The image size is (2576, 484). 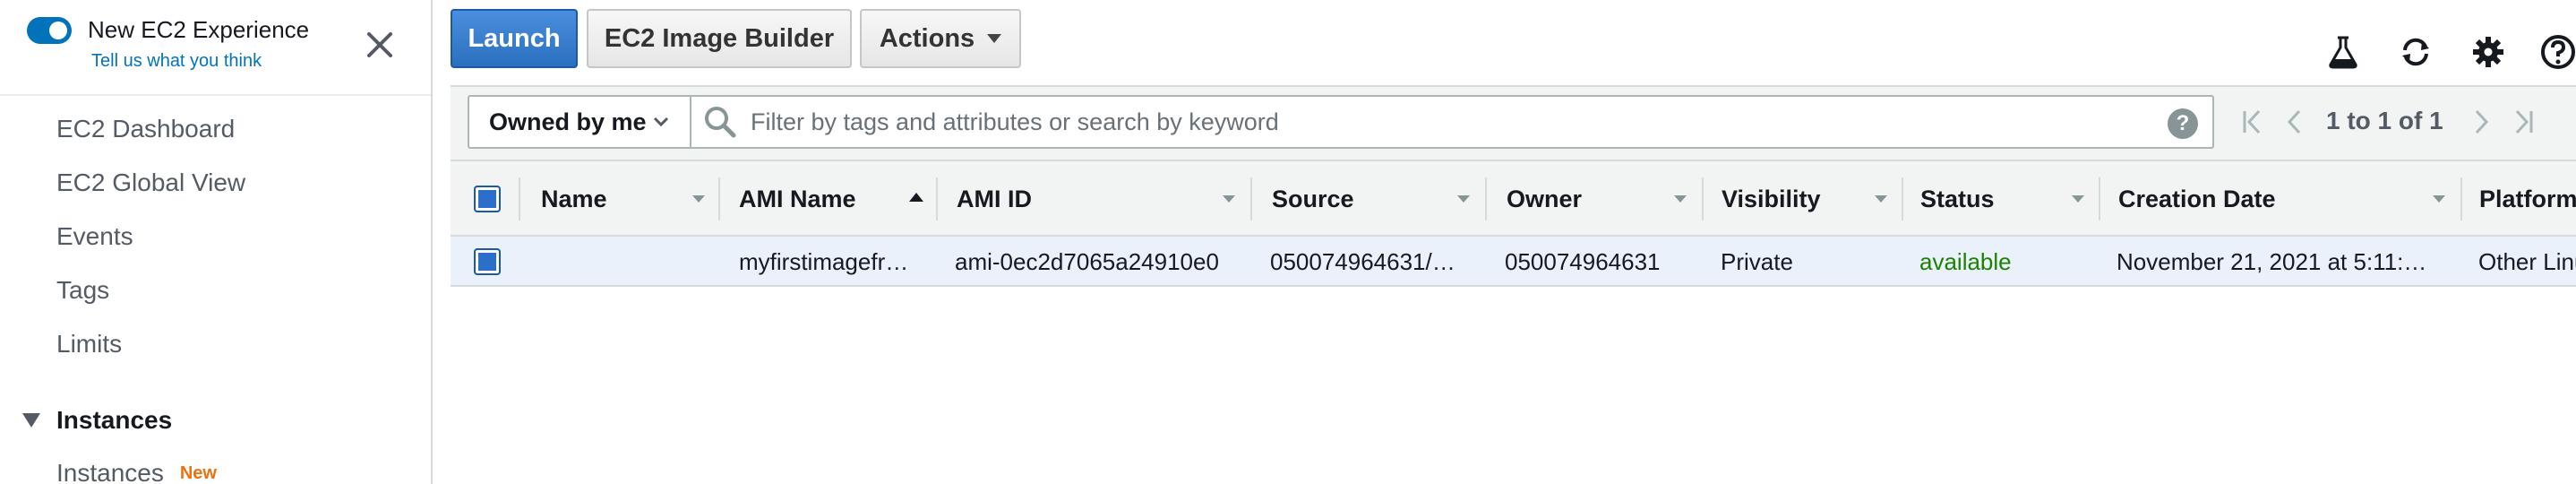 I want to click on column-header-ami-id: AMI ID, so click(x=994, y=199).